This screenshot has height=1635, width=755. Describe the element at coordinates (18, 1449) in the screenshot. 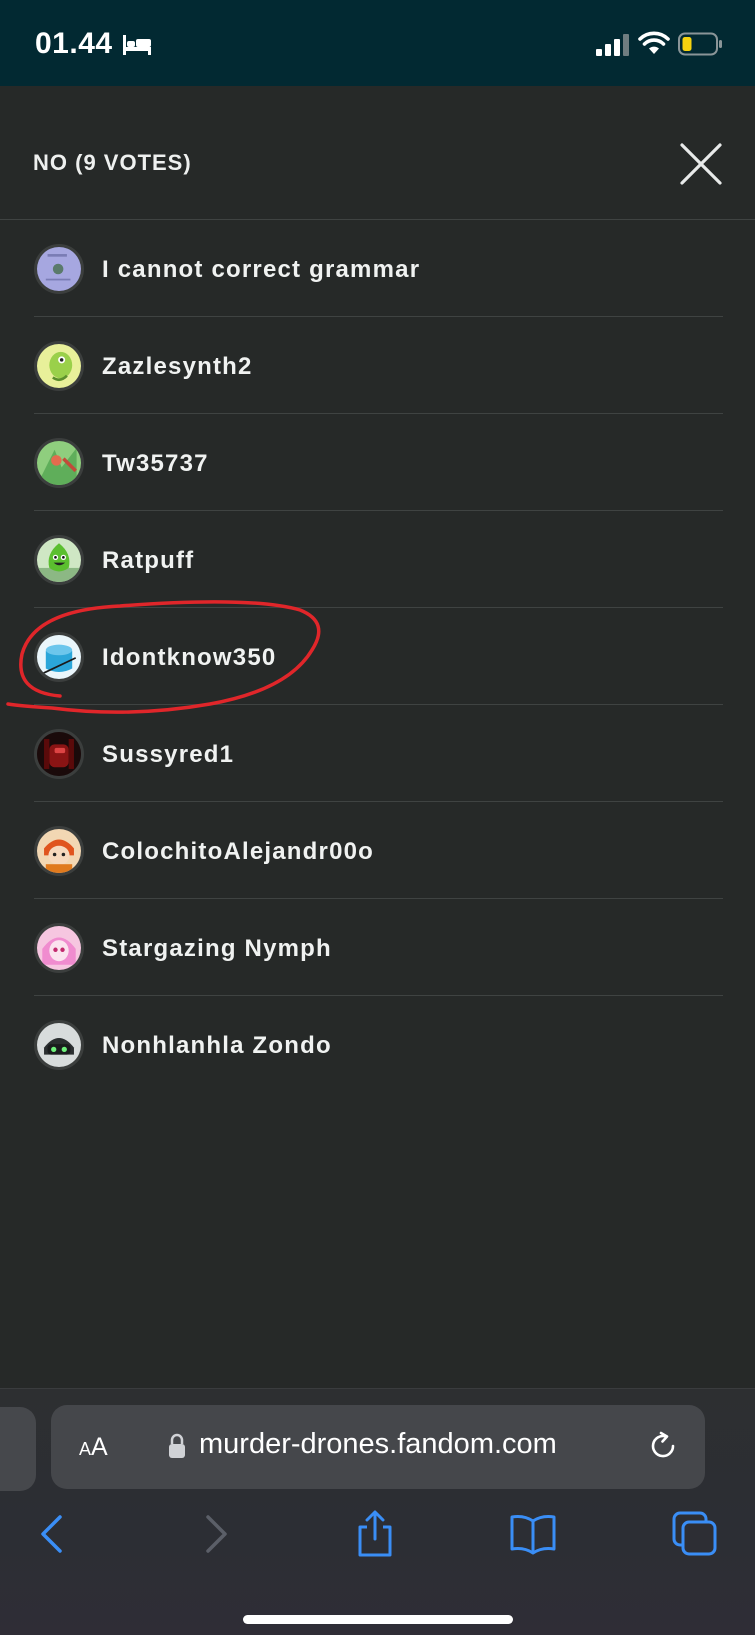

I see `previous-tab-stub` at that location.